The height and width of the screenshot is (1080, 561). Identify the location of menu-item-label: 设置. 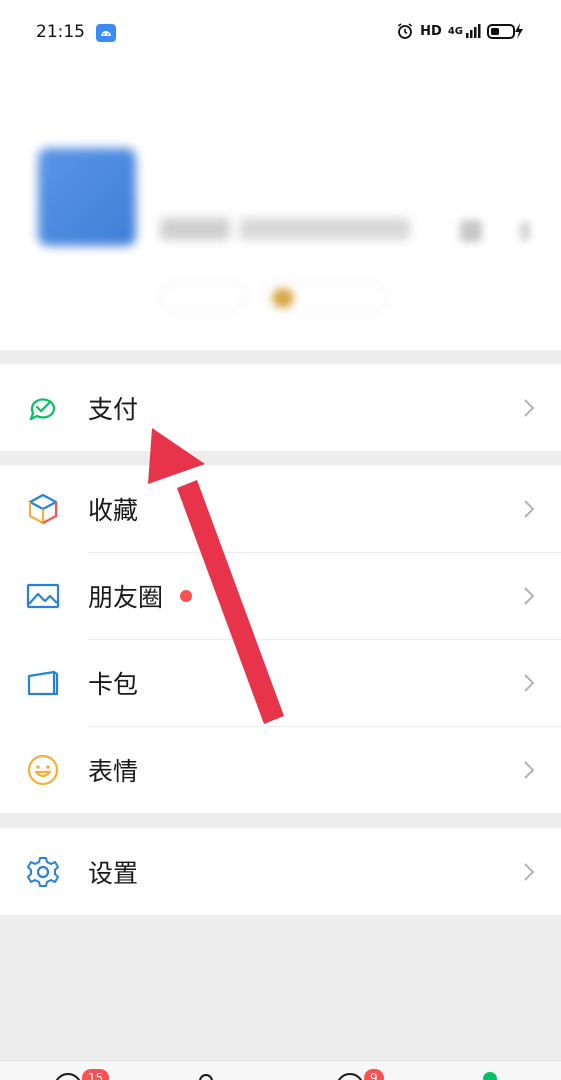
(113, 873).